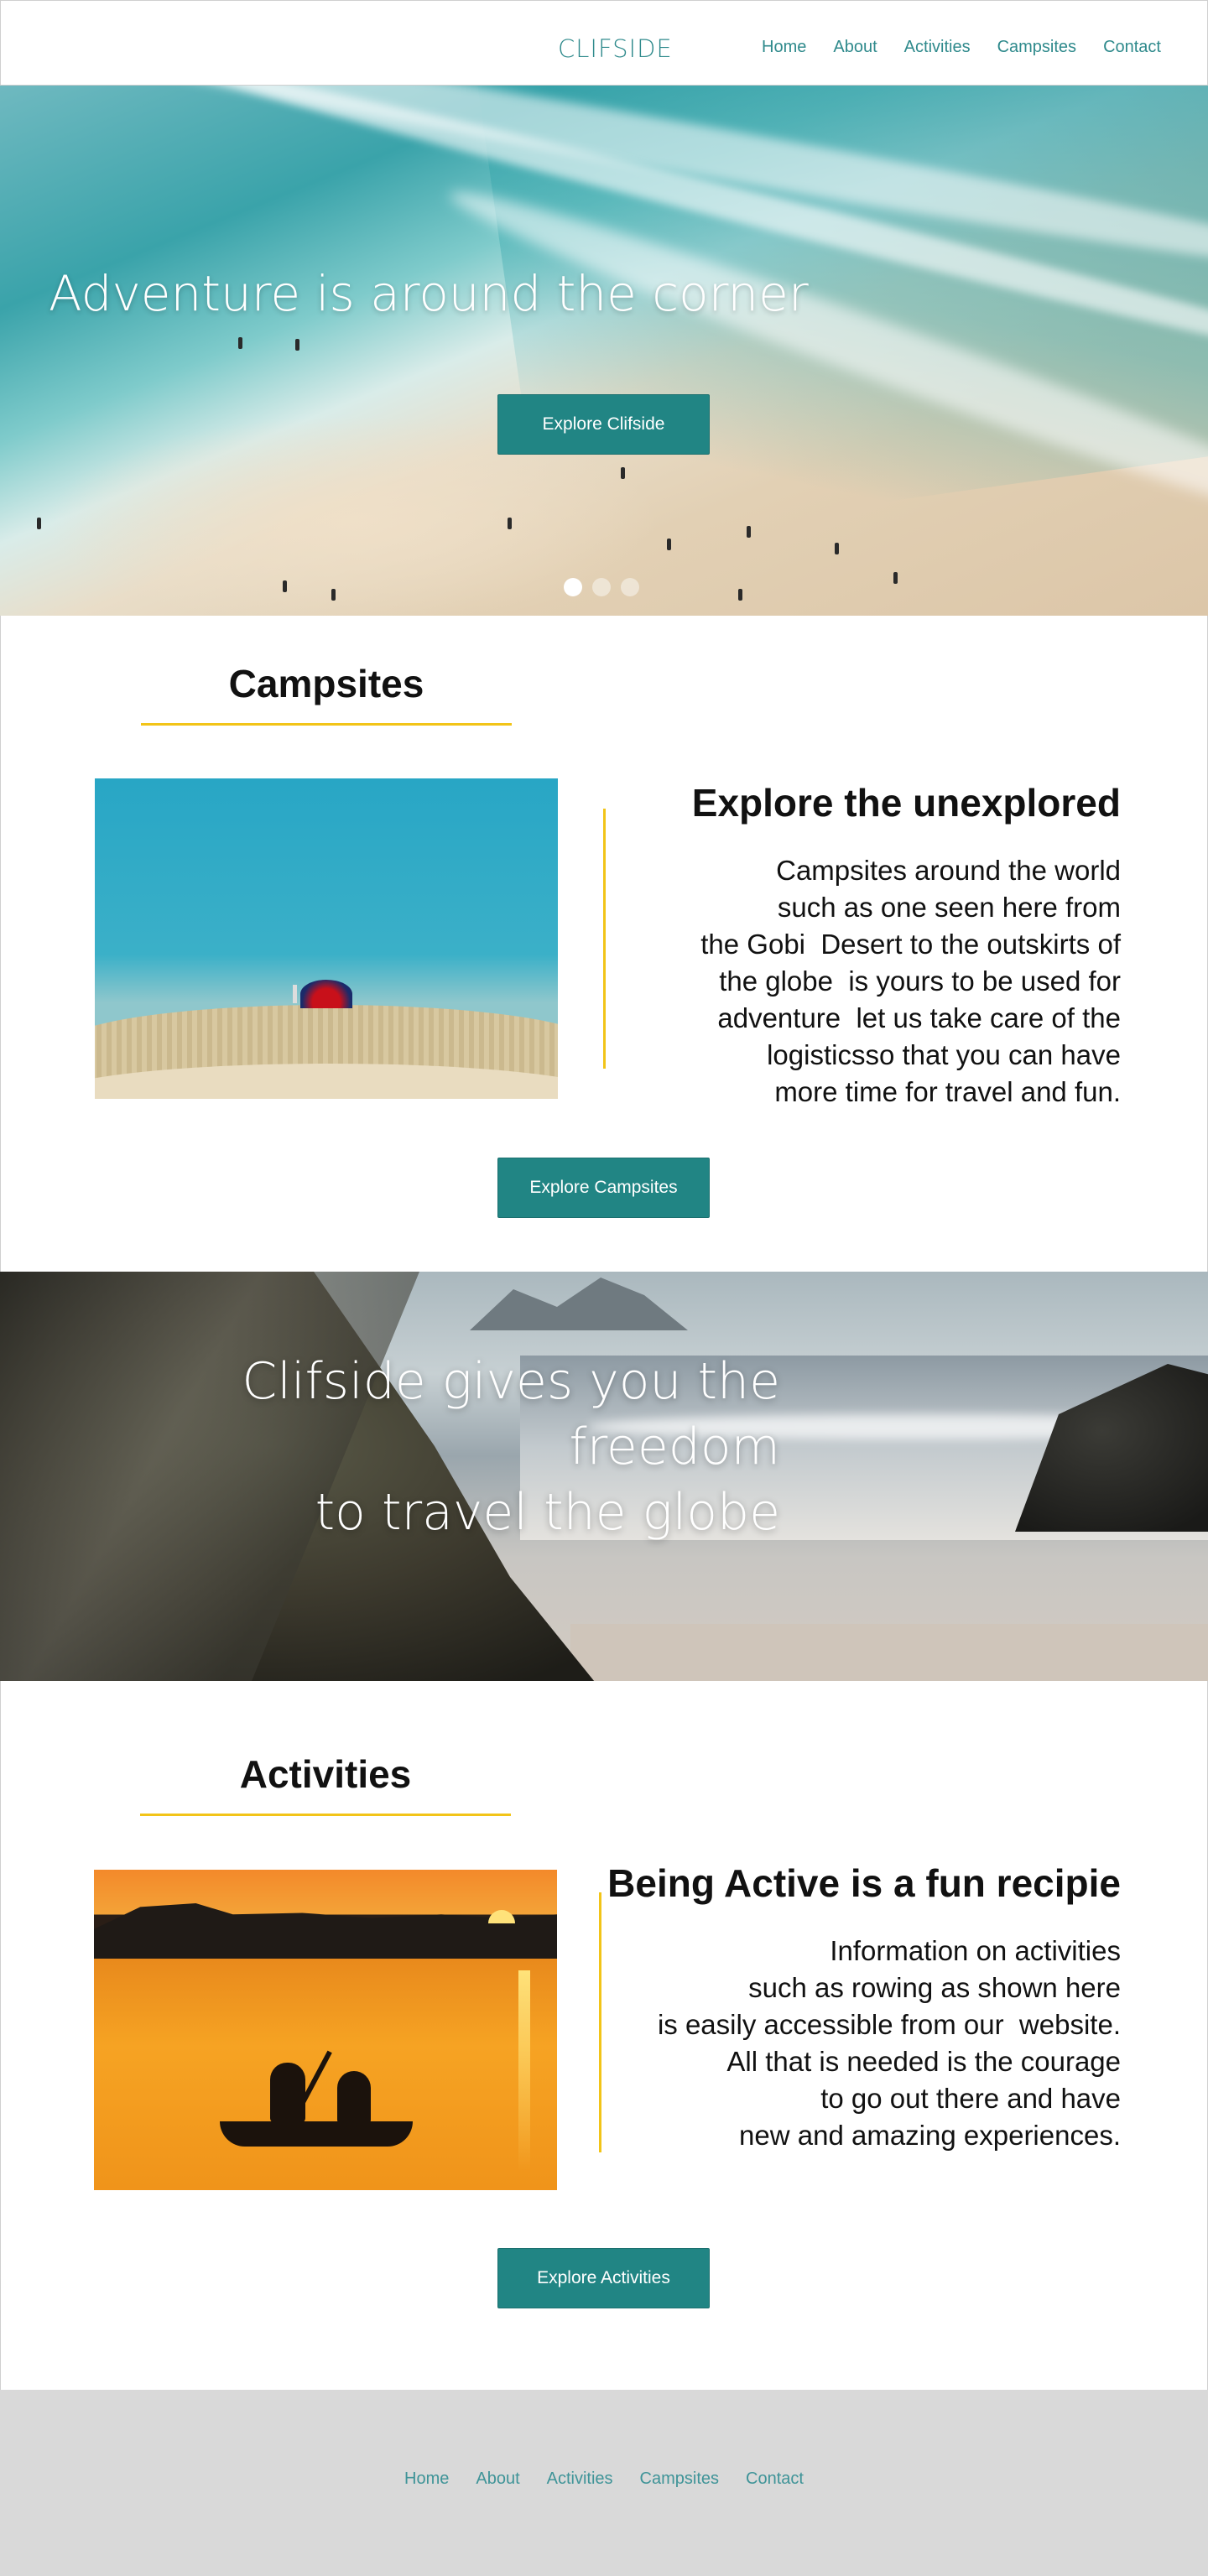 Image resolution: width=1208 pixels, height=2576 pixels. Describe the element at coordinates (604, 1188) in the screenshot. I see `explore-campsites-button: Explore Campsites` at that location.